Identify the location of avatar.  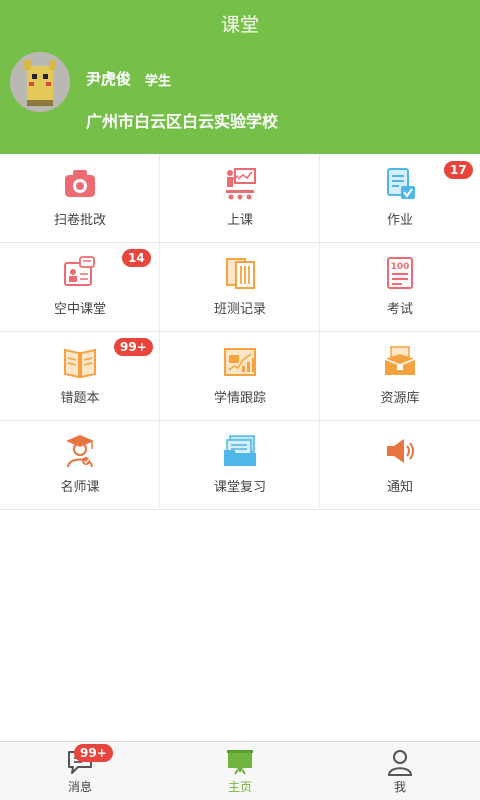
(40, 82).